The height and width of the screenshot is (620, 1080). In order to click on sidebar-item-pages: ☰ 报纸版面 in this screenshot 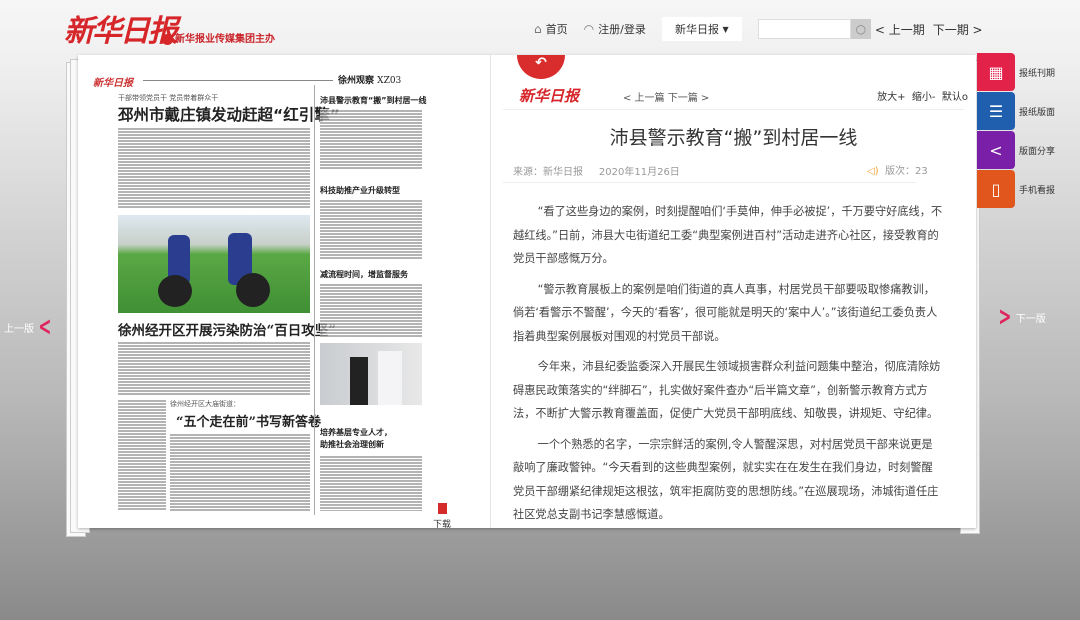, I will do `click(1028, 111)`.